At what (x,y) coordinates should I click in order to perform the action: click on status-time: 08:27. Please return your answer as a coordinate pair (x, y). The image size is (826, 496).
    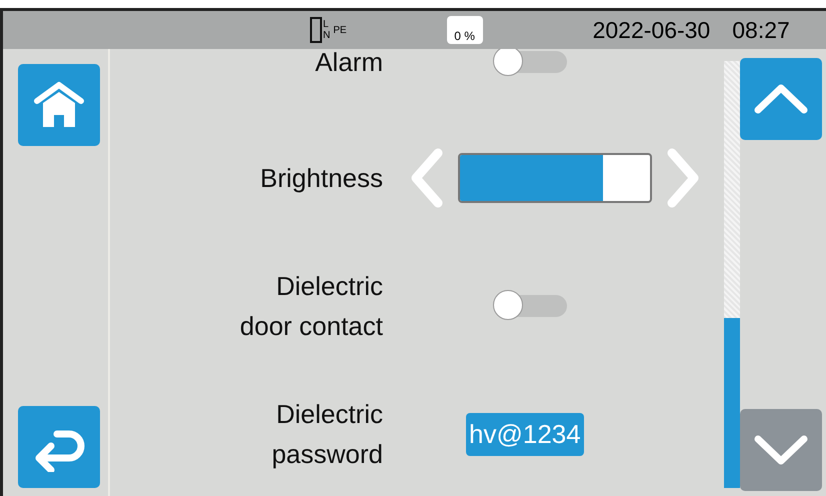
    Looking at the image, I should click on (761, 30).